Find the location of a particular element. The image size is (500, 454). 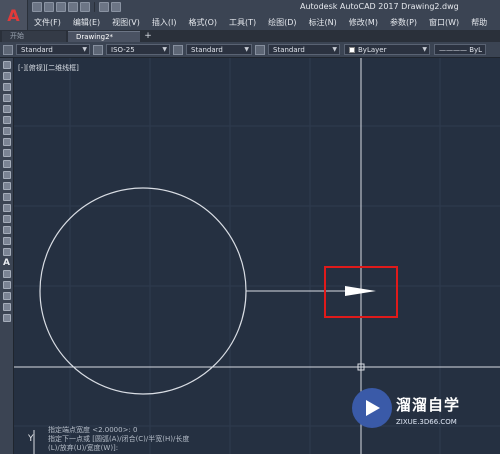

menu-format: 格式(O) is located at coordinates (202, 22).